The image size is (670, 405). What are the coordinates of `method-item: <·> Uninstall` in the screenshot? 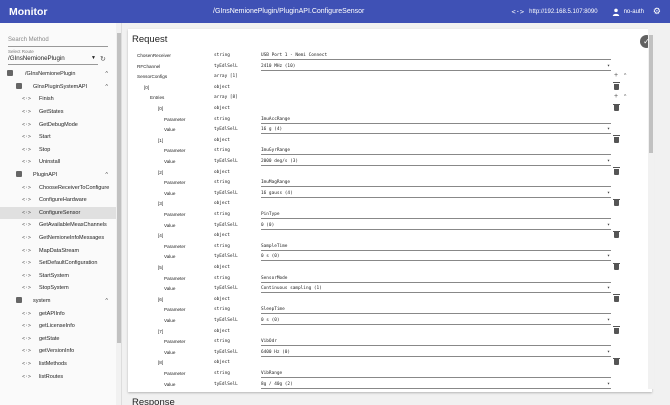 It's located at (58, 162).